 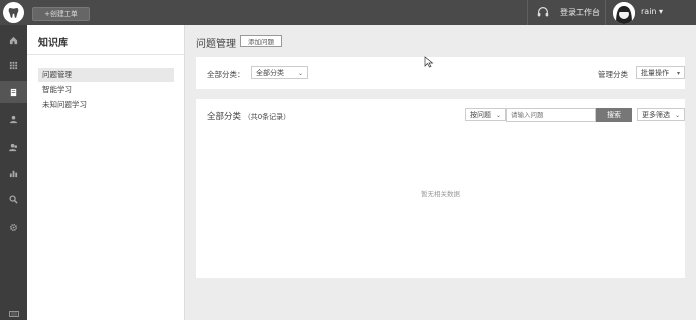 I want to click on top-bar: +创建工单 登录工作台 rain ▾, so click(x=348, y=12).